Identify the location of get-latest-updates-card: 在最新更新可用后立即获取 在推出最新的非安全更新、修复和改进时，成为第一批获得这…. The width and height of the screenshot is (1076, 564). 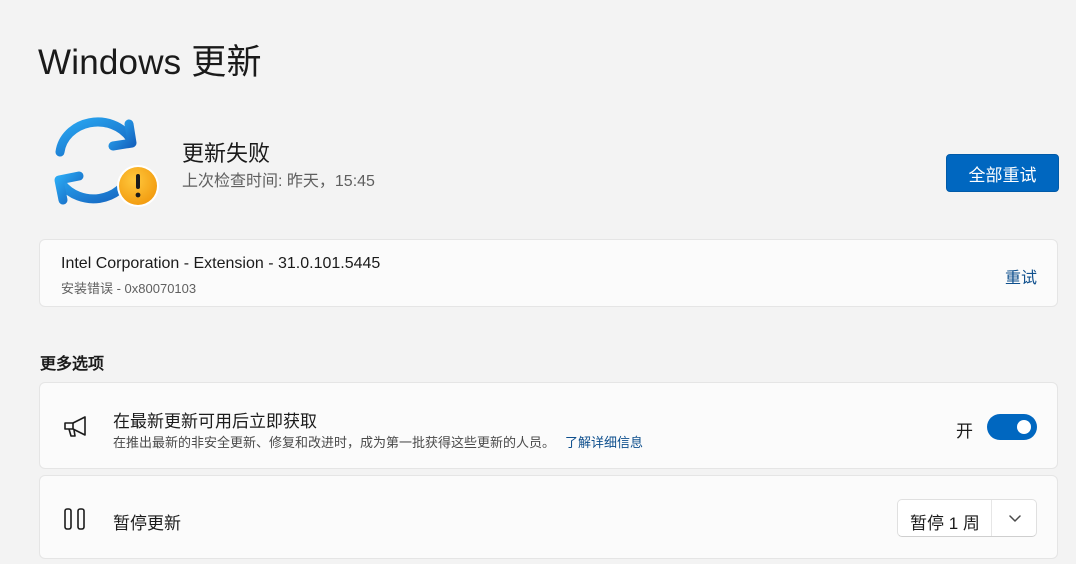
(548, 425).